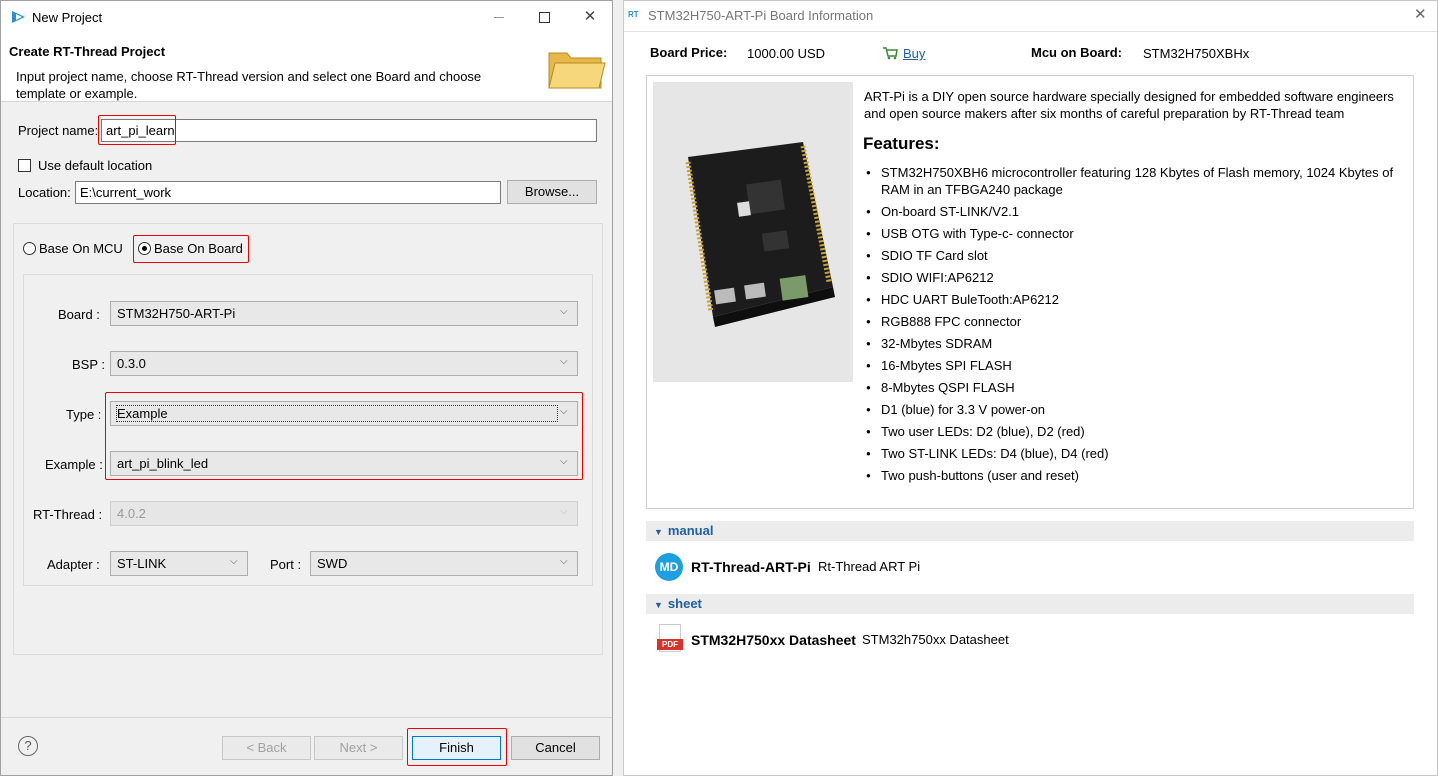 This screenshot has width=1438, height=776. What do you see at coordinates (901, 143) in the screenshot?
I see `features-title: Features:` at bounding box center [901, 143].